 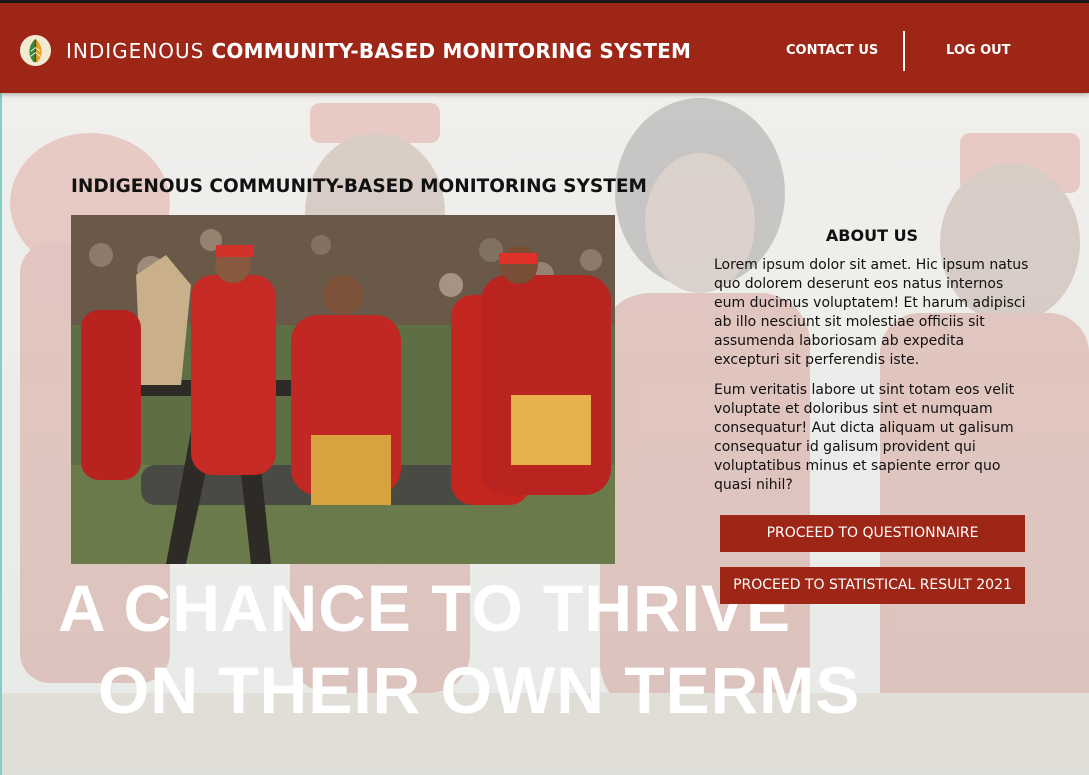 What do you see at coordinates (872, 533) in the screenshot?
I see `proceed-to-questionnaire-button: PROCEED TO QUESTIONNAIRE` at bounding box center [872, 533].